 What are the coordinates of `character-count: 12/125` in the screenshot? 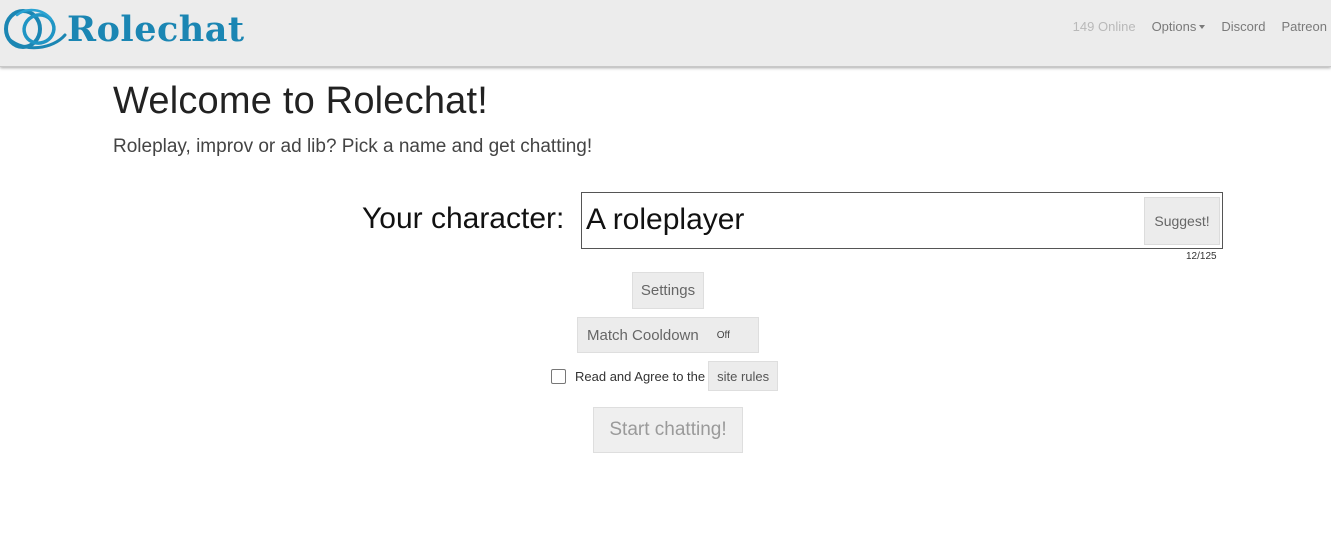 It's located at (1201, 256).